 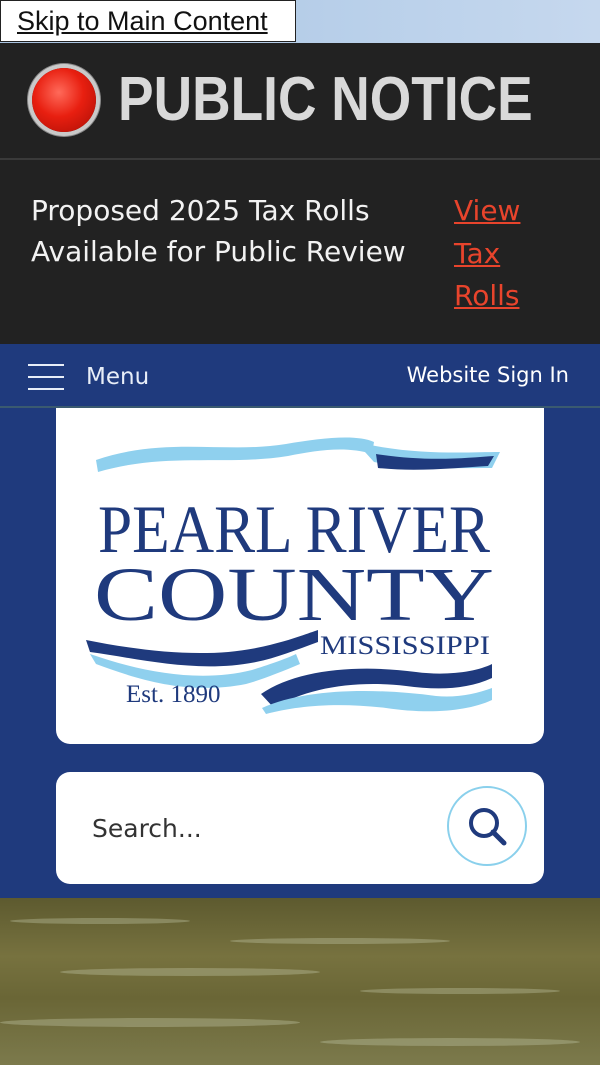 What do you see at coordinates (294, 595) in the screenshot?
I see `logo-line2: COUNTY` at bounding box center [294, 595].